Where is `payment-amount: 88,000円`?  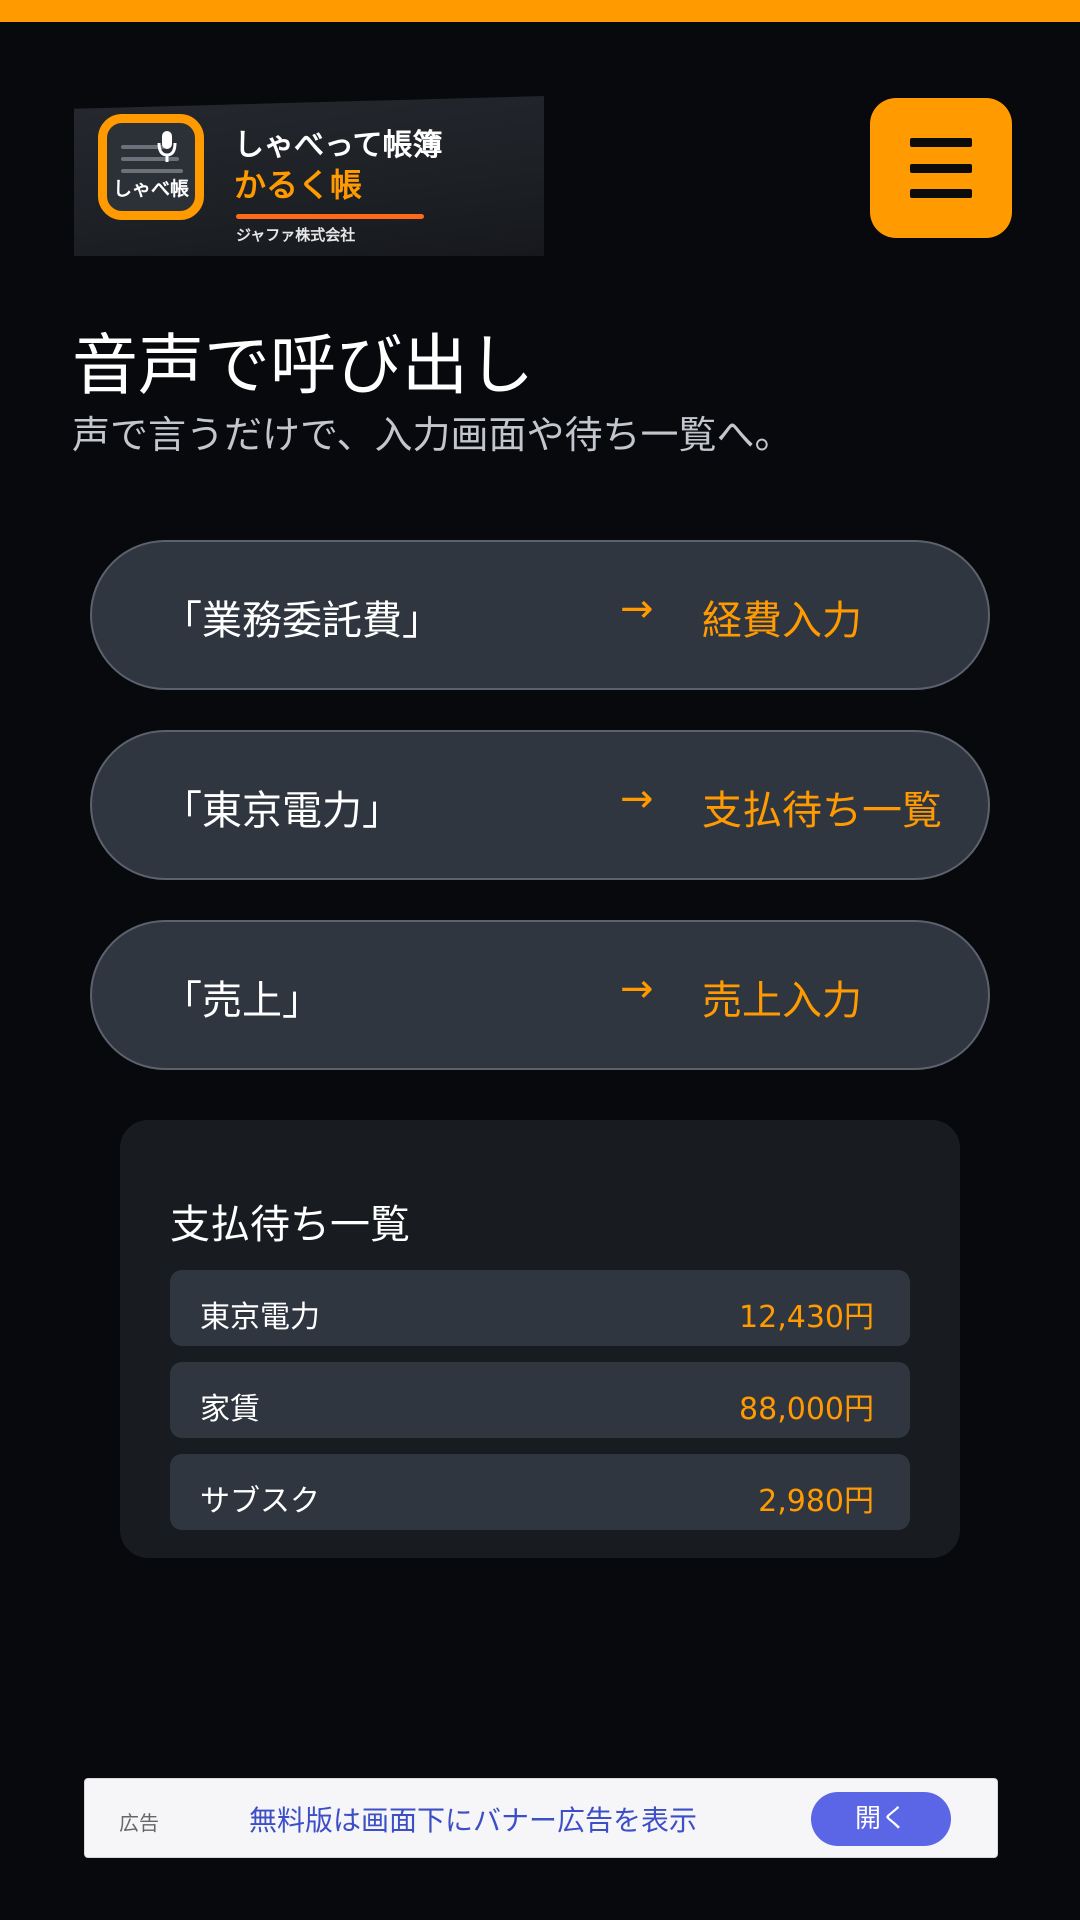
payment-amount: 88,000円 is located at coordinates (806, 1409).